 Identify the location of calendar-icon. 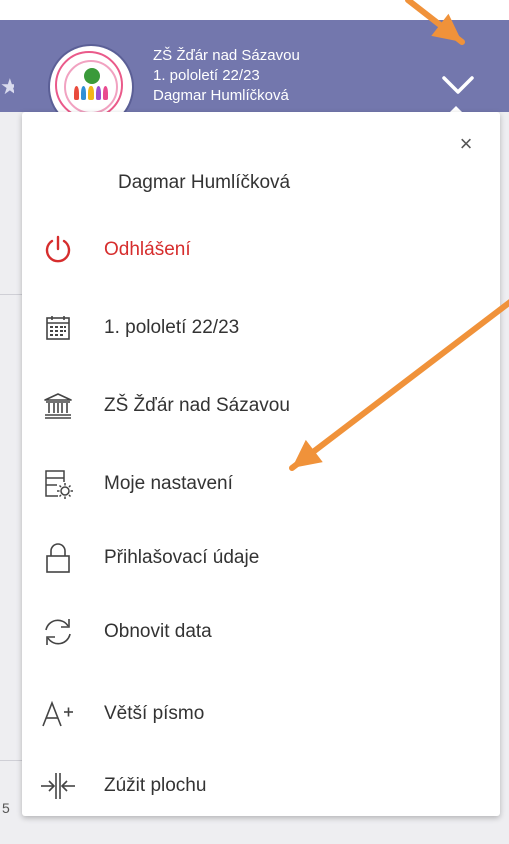
(58, 328).